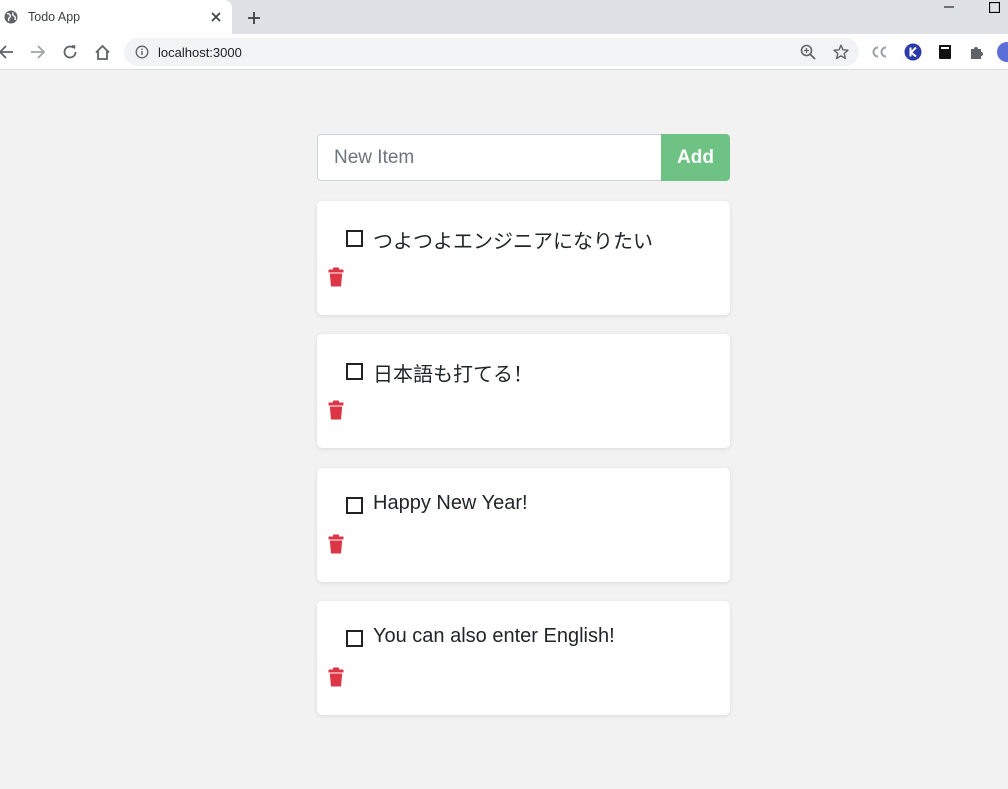 Image resolution: width=1008 pixels, height=789 pixels. Describe the element at coordinates (523, 525) in the screenshot. I see `todo-item: Happy New Year!` at that location.